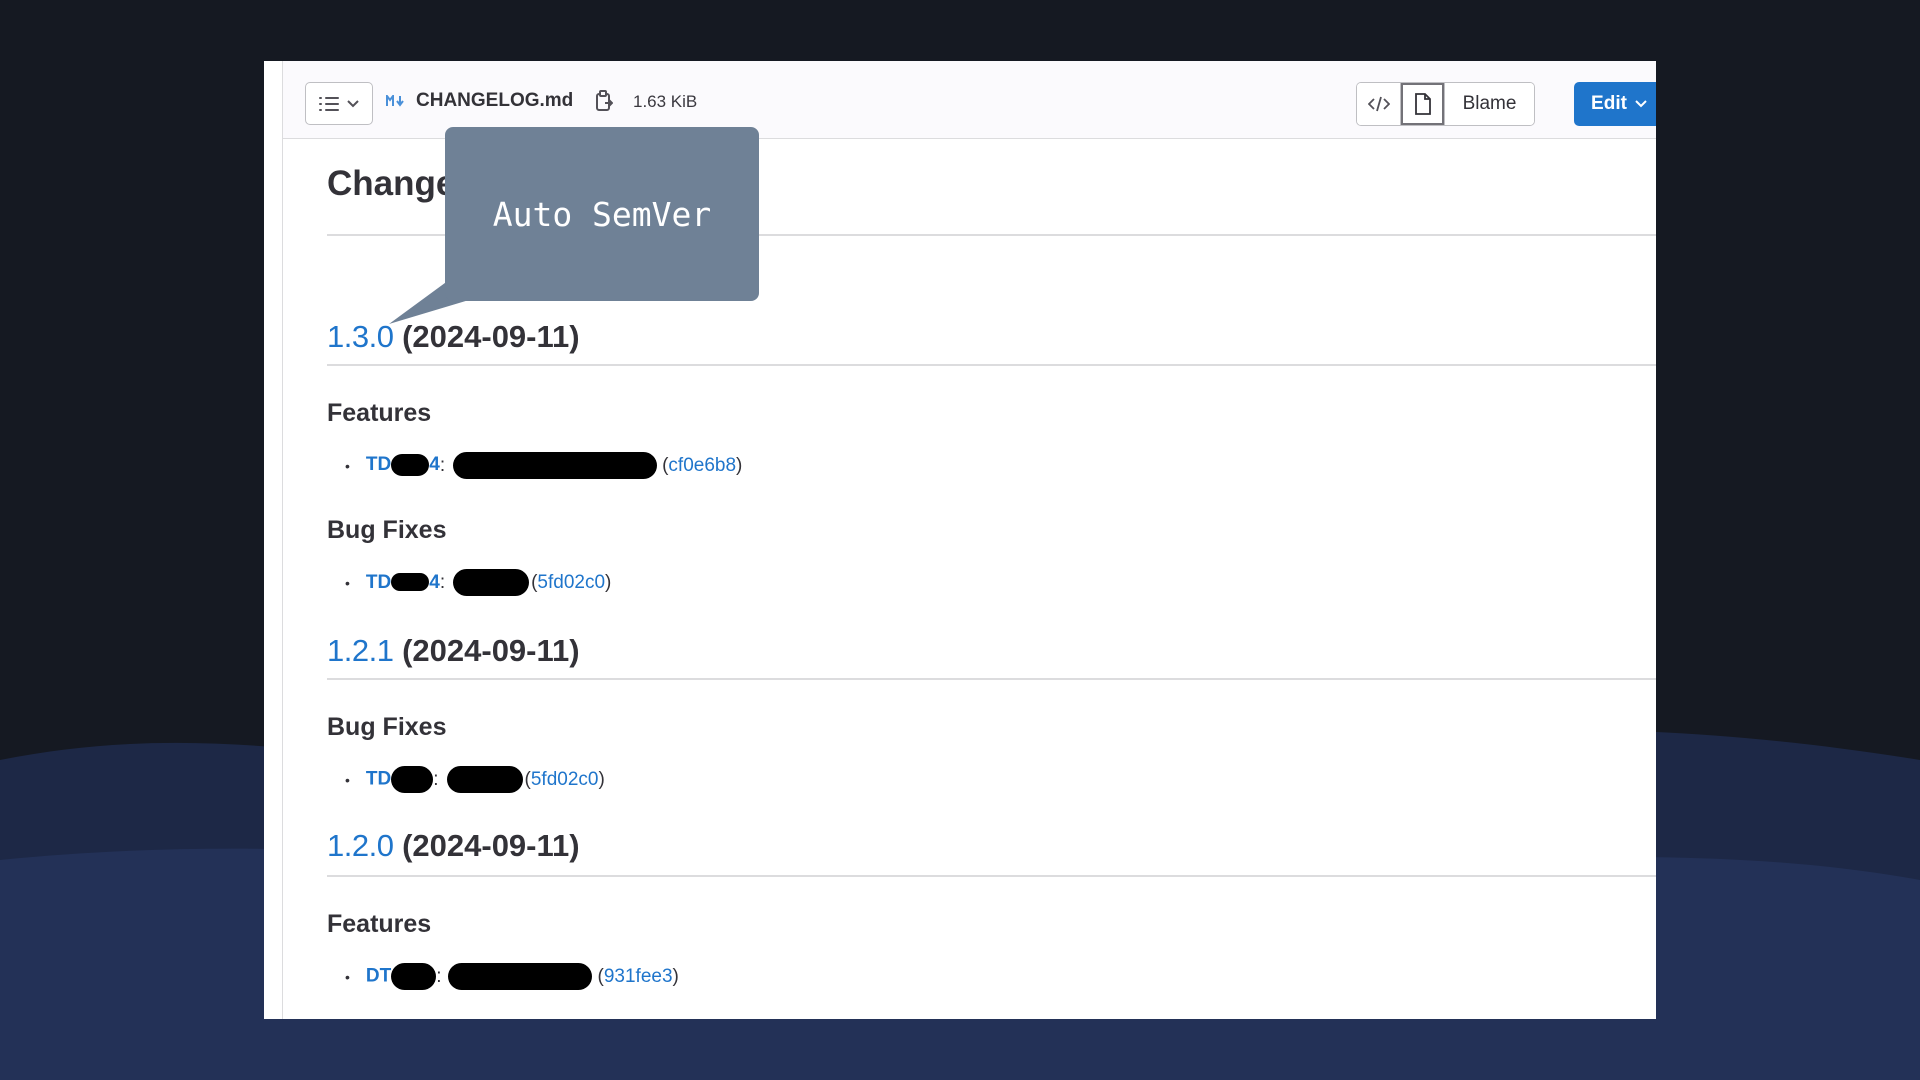  I want to click on commit-link: 931fee3, so click(638, 977).